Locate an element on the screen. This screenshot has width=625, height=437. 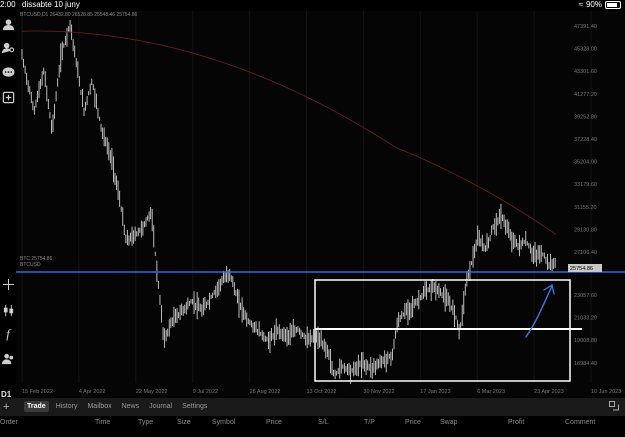
status-bar: 2:00 dissabte 10 juny ≈ 90% is located at coordinates (312, 5).